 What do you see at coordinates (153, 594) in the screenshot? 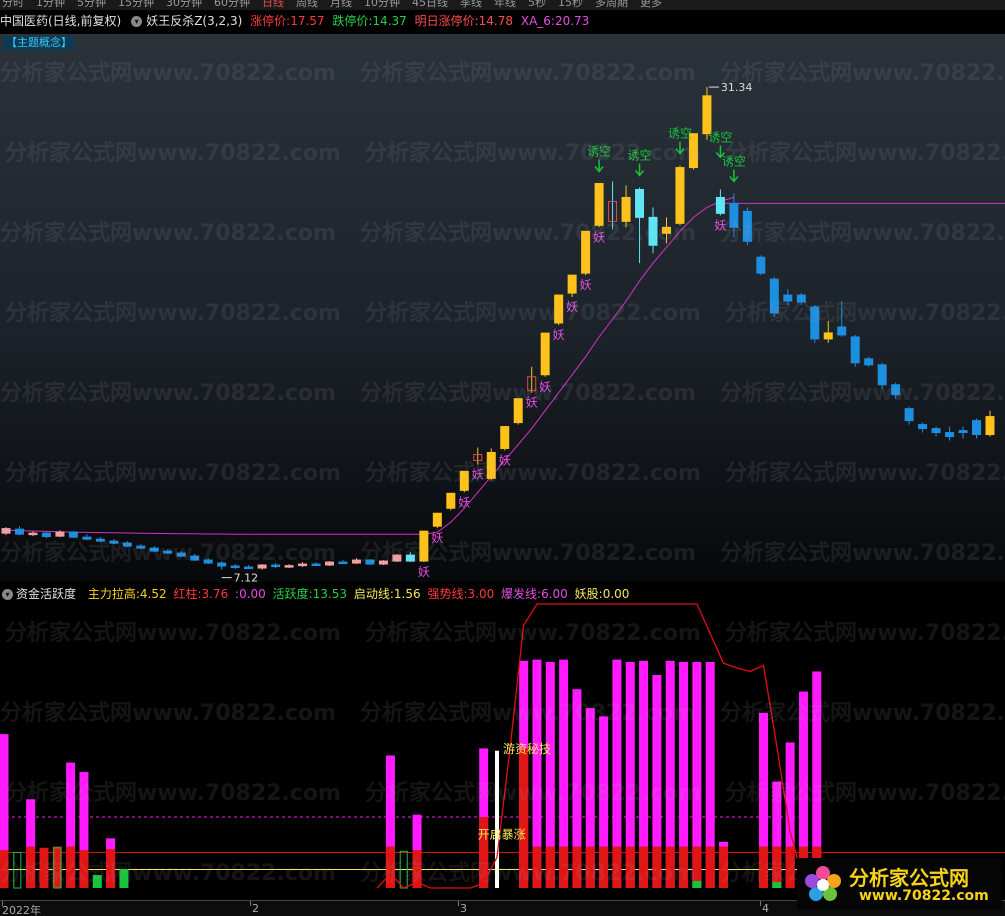
I see `main-pull-value: 4.52` at bounding box center [153, 594].